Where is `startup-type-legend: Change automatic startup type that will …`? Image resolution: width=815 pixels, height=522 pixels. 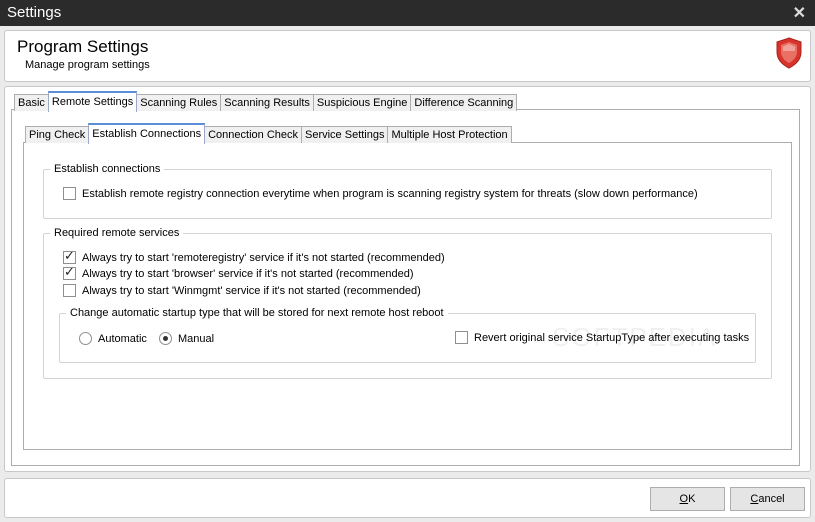
startup-type-legend: Change automatic startup type that will … is located at coordinates (257, 313).